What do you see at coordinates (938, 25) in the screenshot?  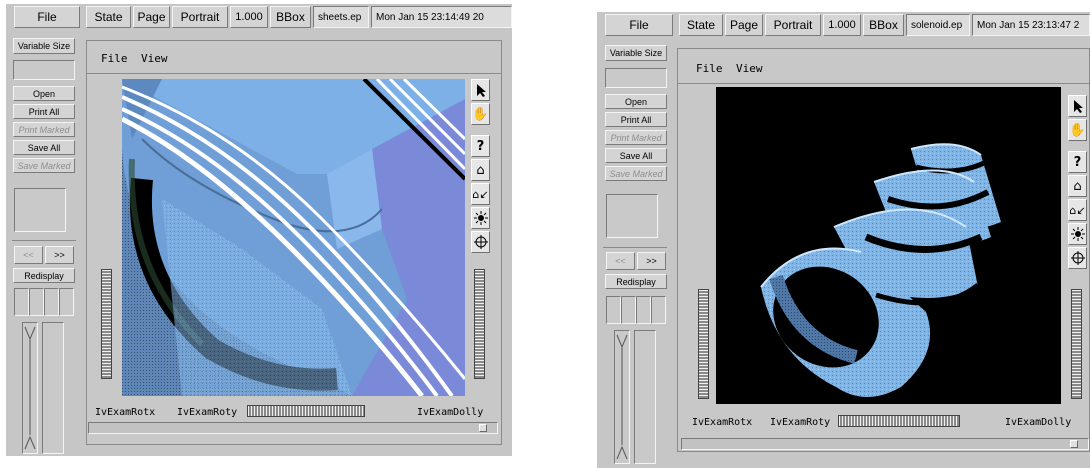 I see `filename-display: solenoid.ep` at bounding box center [938, 25].